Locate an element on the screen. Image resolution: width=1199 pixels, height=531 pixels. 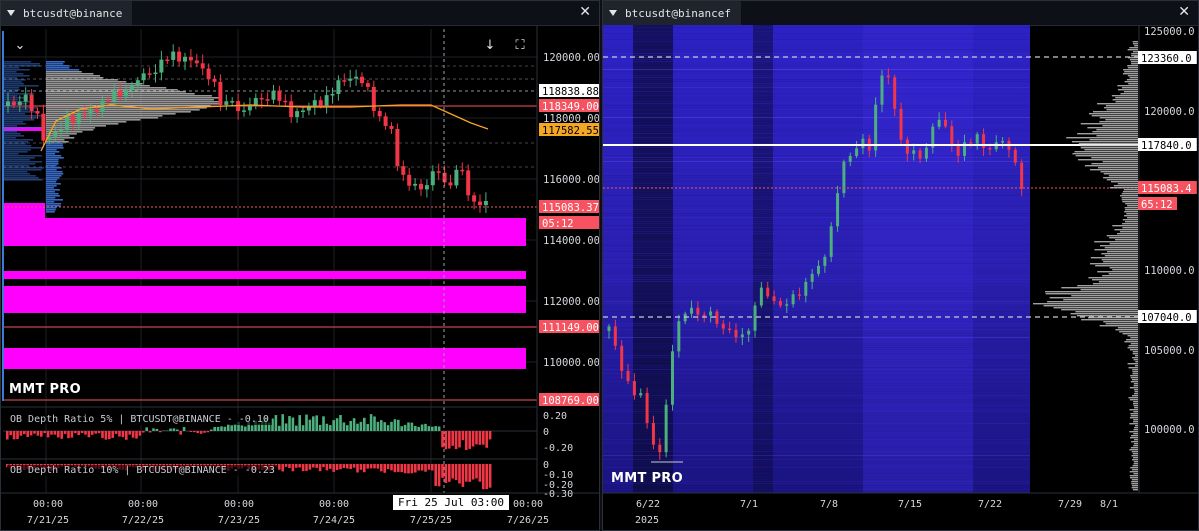
time-axis-date: 7/29 is located at coordinates (1070, 504).